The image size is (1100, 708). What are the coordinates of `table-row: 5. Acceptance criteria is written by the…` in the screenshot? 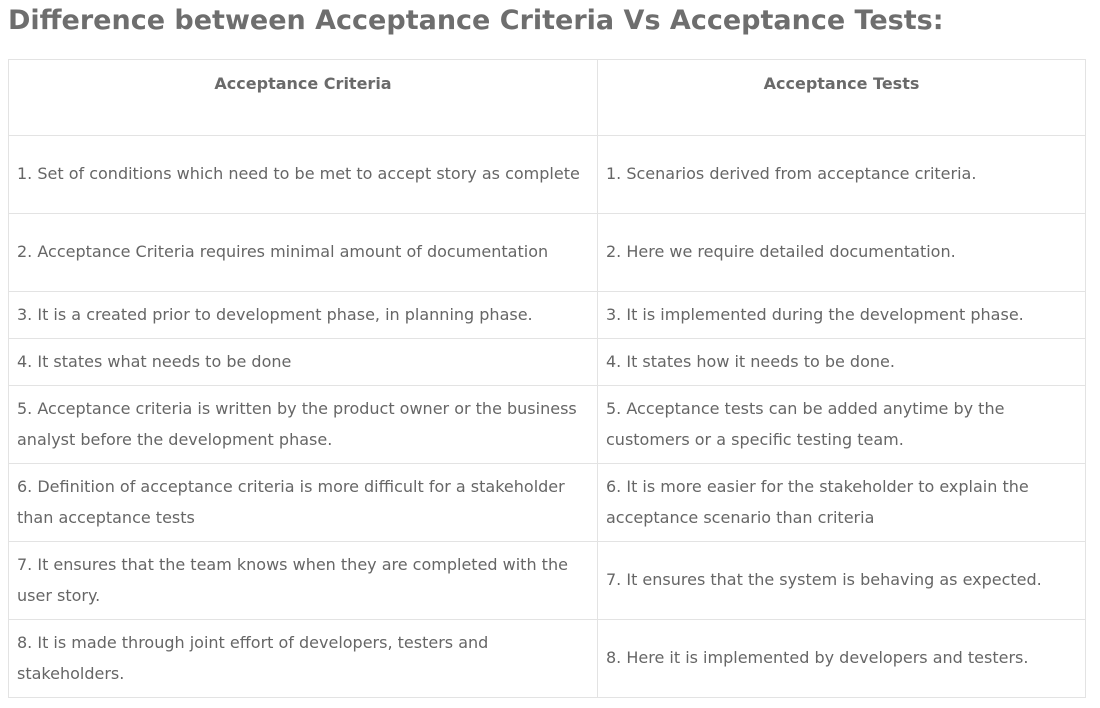 It's located at (547, 424).